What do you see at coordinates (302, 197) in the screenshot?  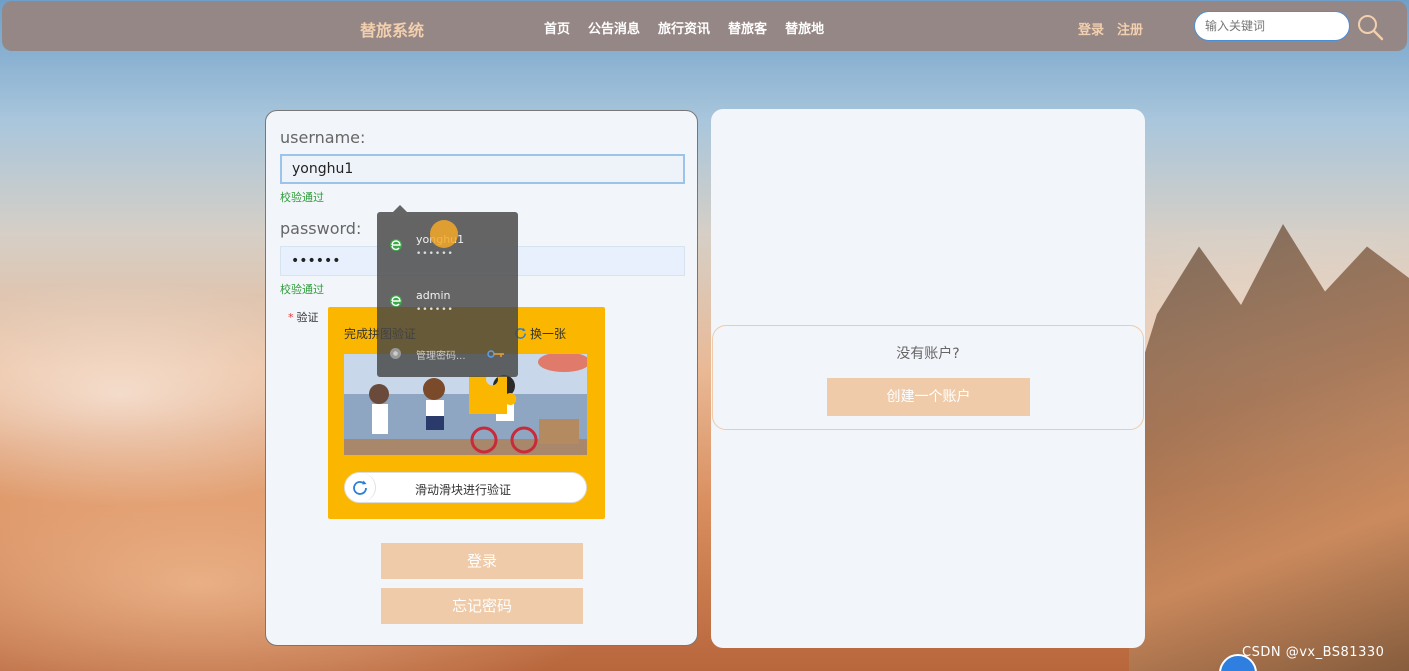 I see `username-valid-text: 校验通过` at bounding box center [302, 197].